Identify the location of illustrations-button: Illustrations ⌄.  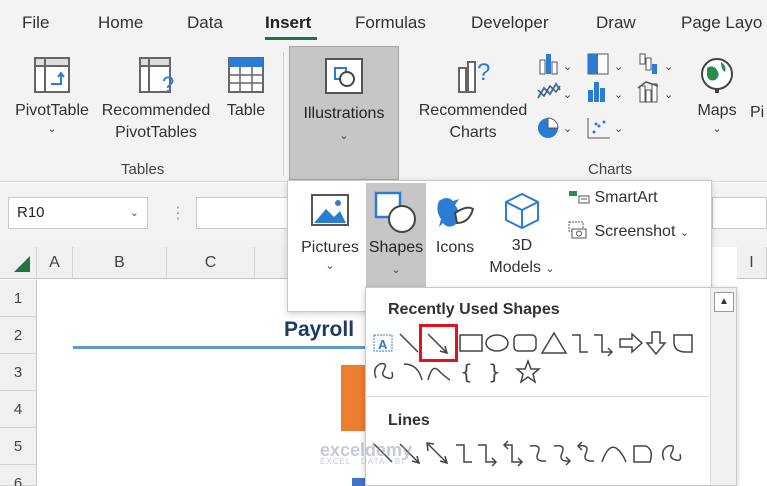
(344, 113).